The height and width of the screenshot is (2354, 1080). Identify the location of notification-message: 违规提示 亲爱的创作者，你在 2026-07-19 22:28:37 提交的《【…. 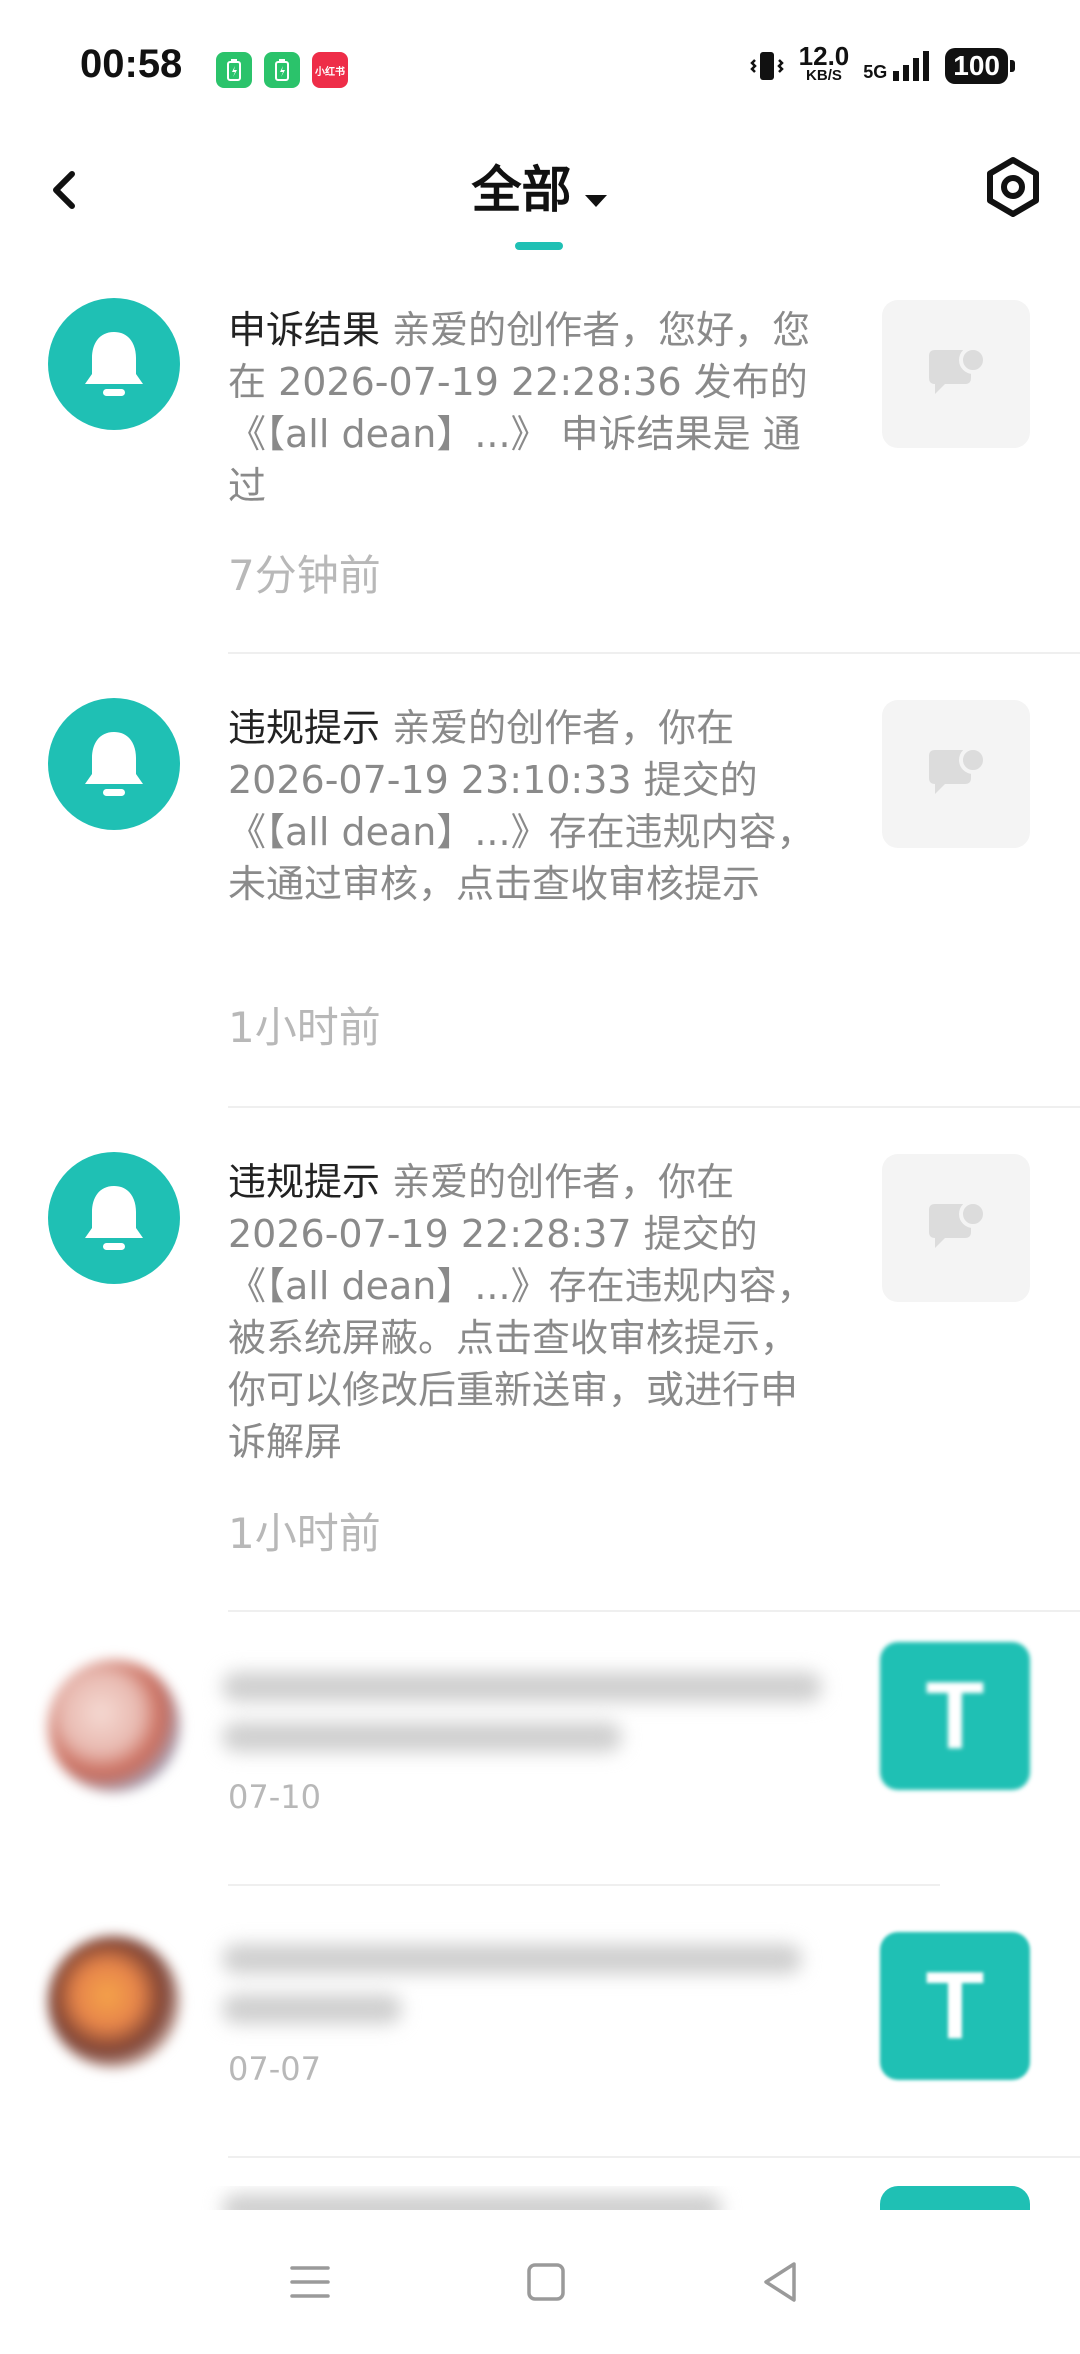
(528, 1312).